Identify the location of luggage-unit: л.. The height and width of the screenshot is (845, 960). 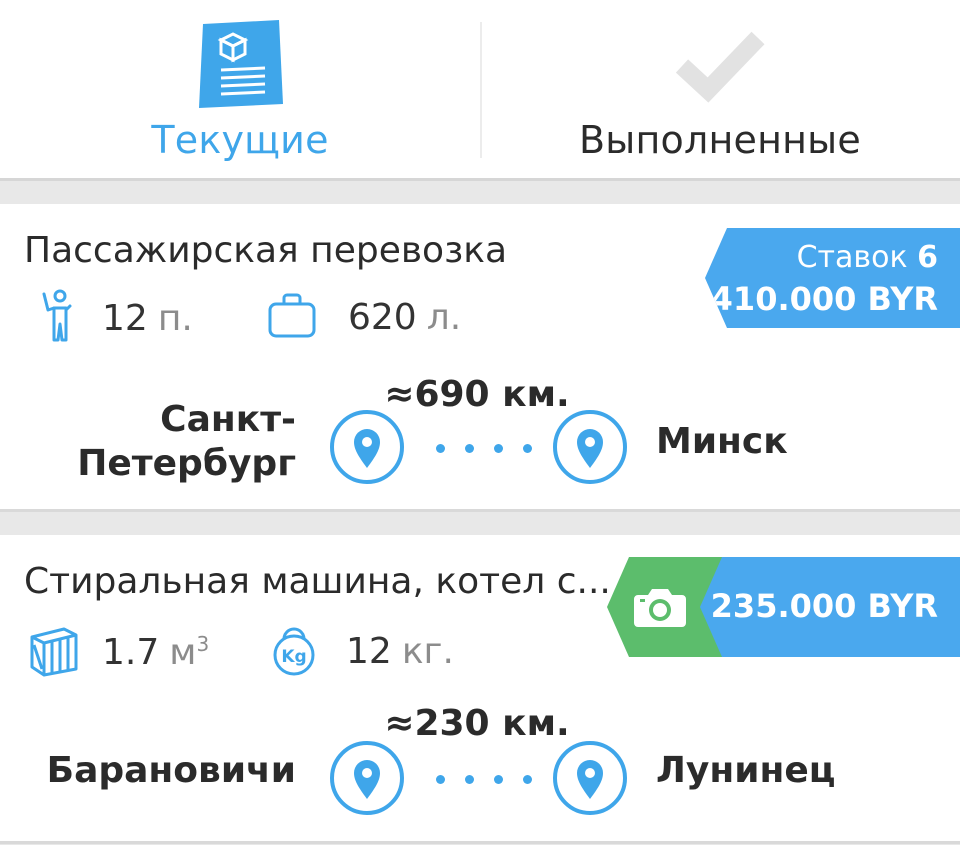
(444, 317).